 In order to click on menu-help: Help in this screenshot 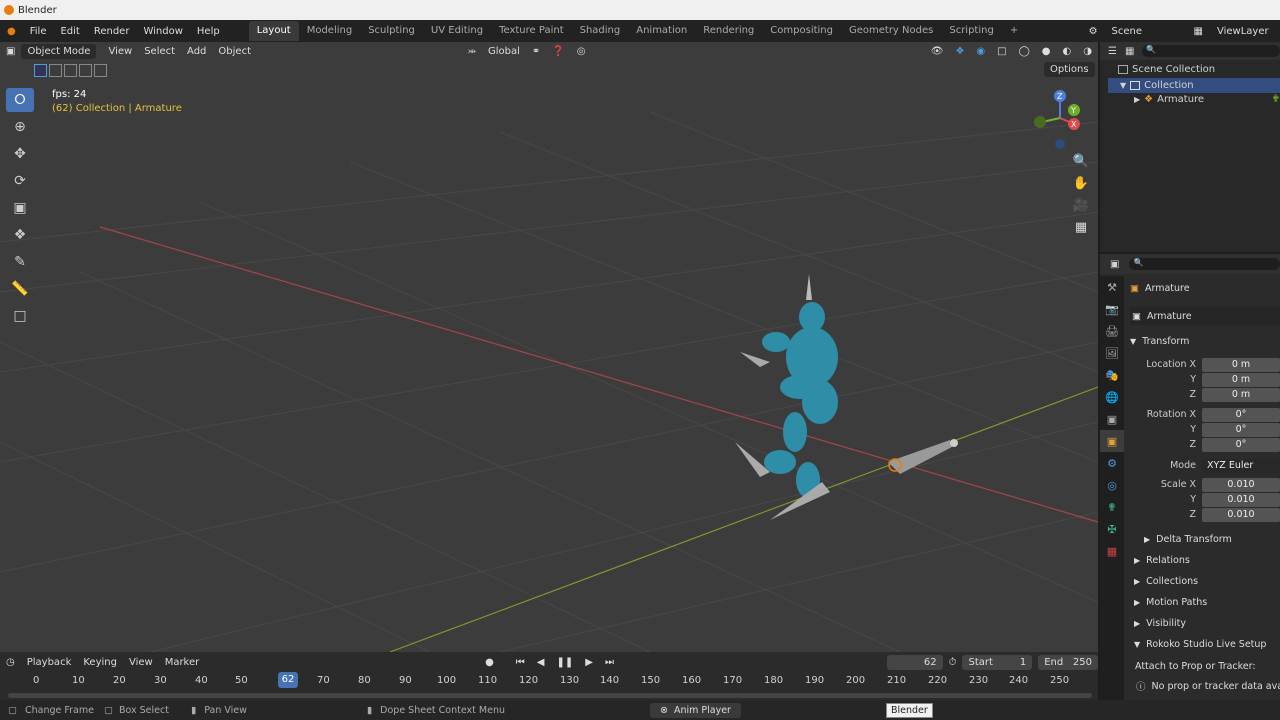, I will do `click(208, 31)`.